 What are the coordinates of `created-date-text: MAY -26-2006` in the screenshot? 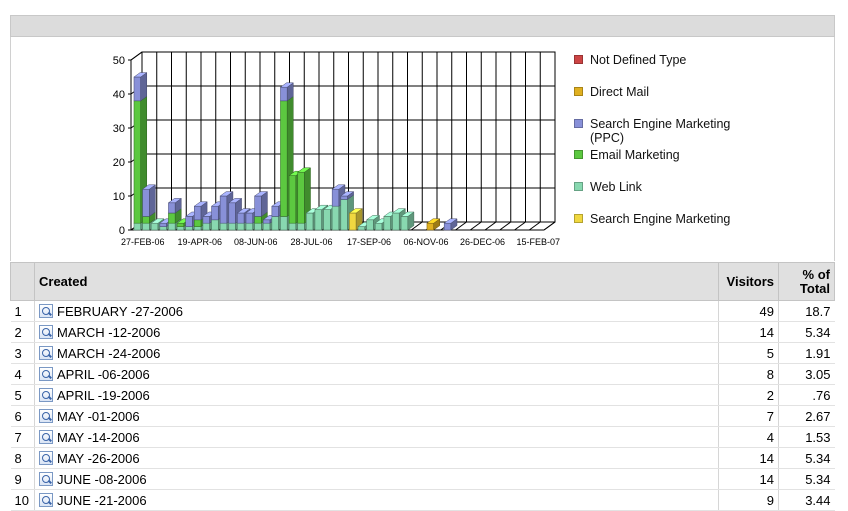 It's located at (98, 458).